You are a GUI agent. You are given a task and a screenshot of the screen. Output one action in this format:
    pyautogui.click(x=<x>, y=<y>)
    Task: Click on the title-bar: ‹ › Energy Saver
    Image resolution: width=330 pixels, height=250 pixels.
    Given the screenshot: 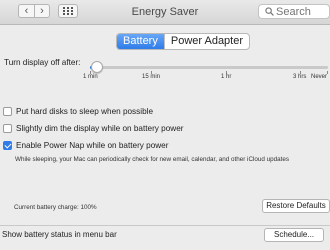 What is the action you would take?
    pyautogui.click(x=165, y=12)
    